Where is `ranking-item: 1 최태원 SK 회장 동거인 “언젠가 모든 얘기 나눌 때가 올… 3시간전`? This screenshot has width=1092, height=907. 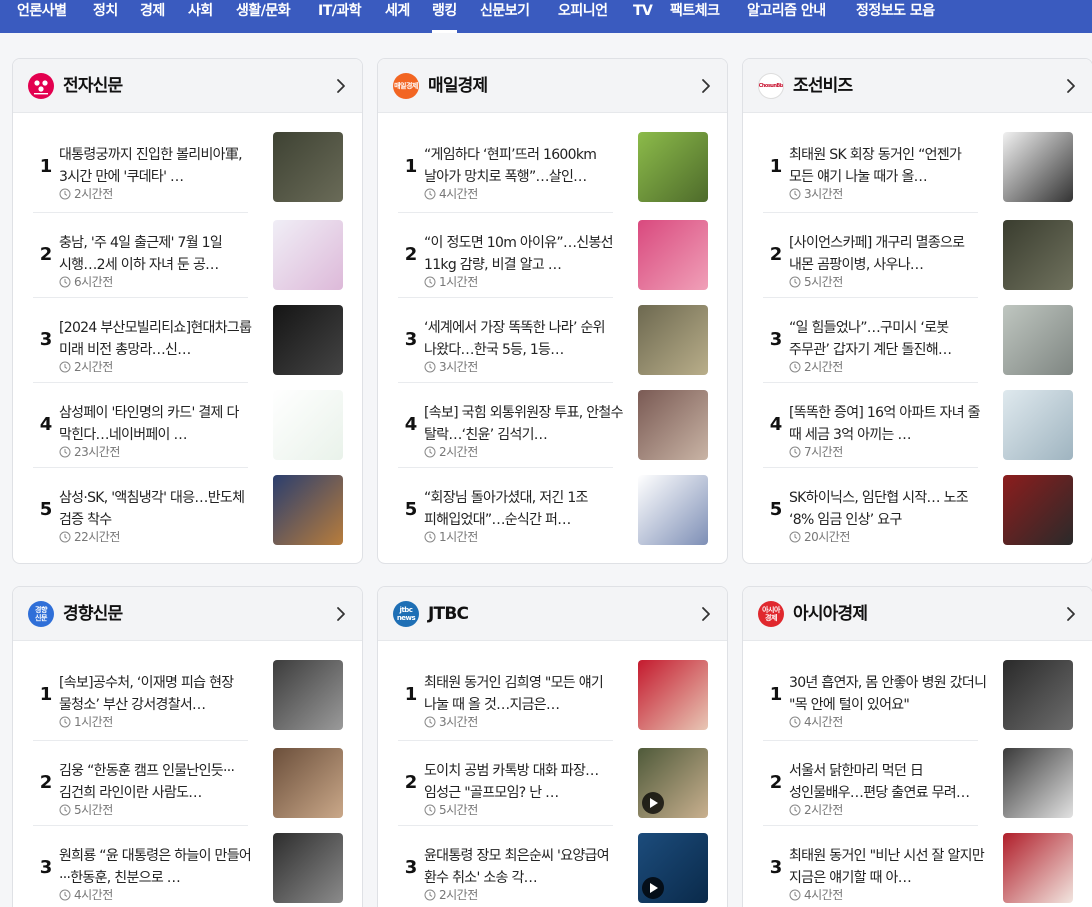 ranking-item: 1 최태원 SK 회장 동거인 “언젠가 모든 얘기 나눌 때가 올… 3시간전 is located at coordinates (918, 166).